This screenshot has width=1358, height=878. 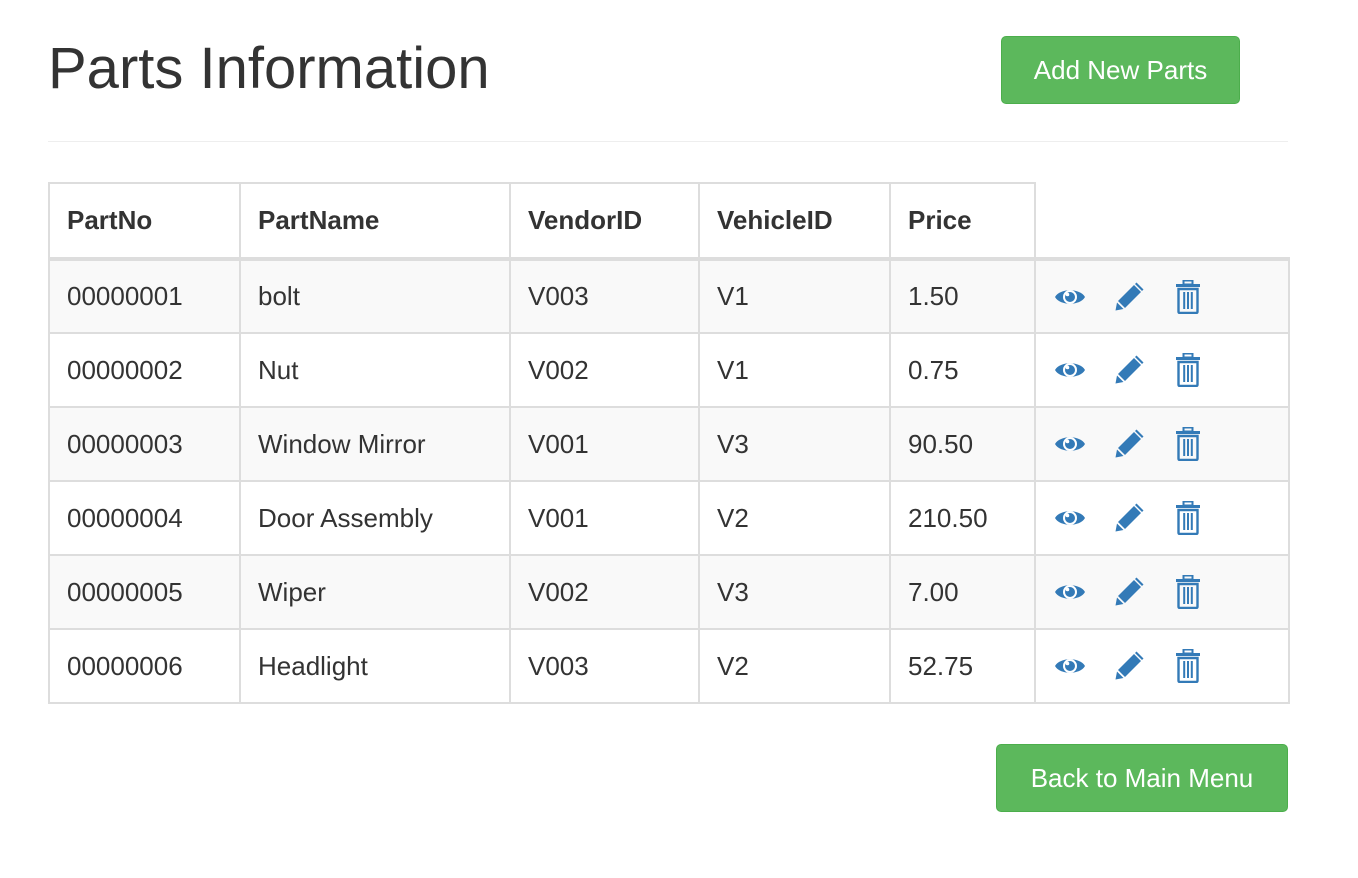 What do you see at coordinates (962, 592) in the screenshot?
I see `cell-price: 7.00` at bounding box center [962, 592].